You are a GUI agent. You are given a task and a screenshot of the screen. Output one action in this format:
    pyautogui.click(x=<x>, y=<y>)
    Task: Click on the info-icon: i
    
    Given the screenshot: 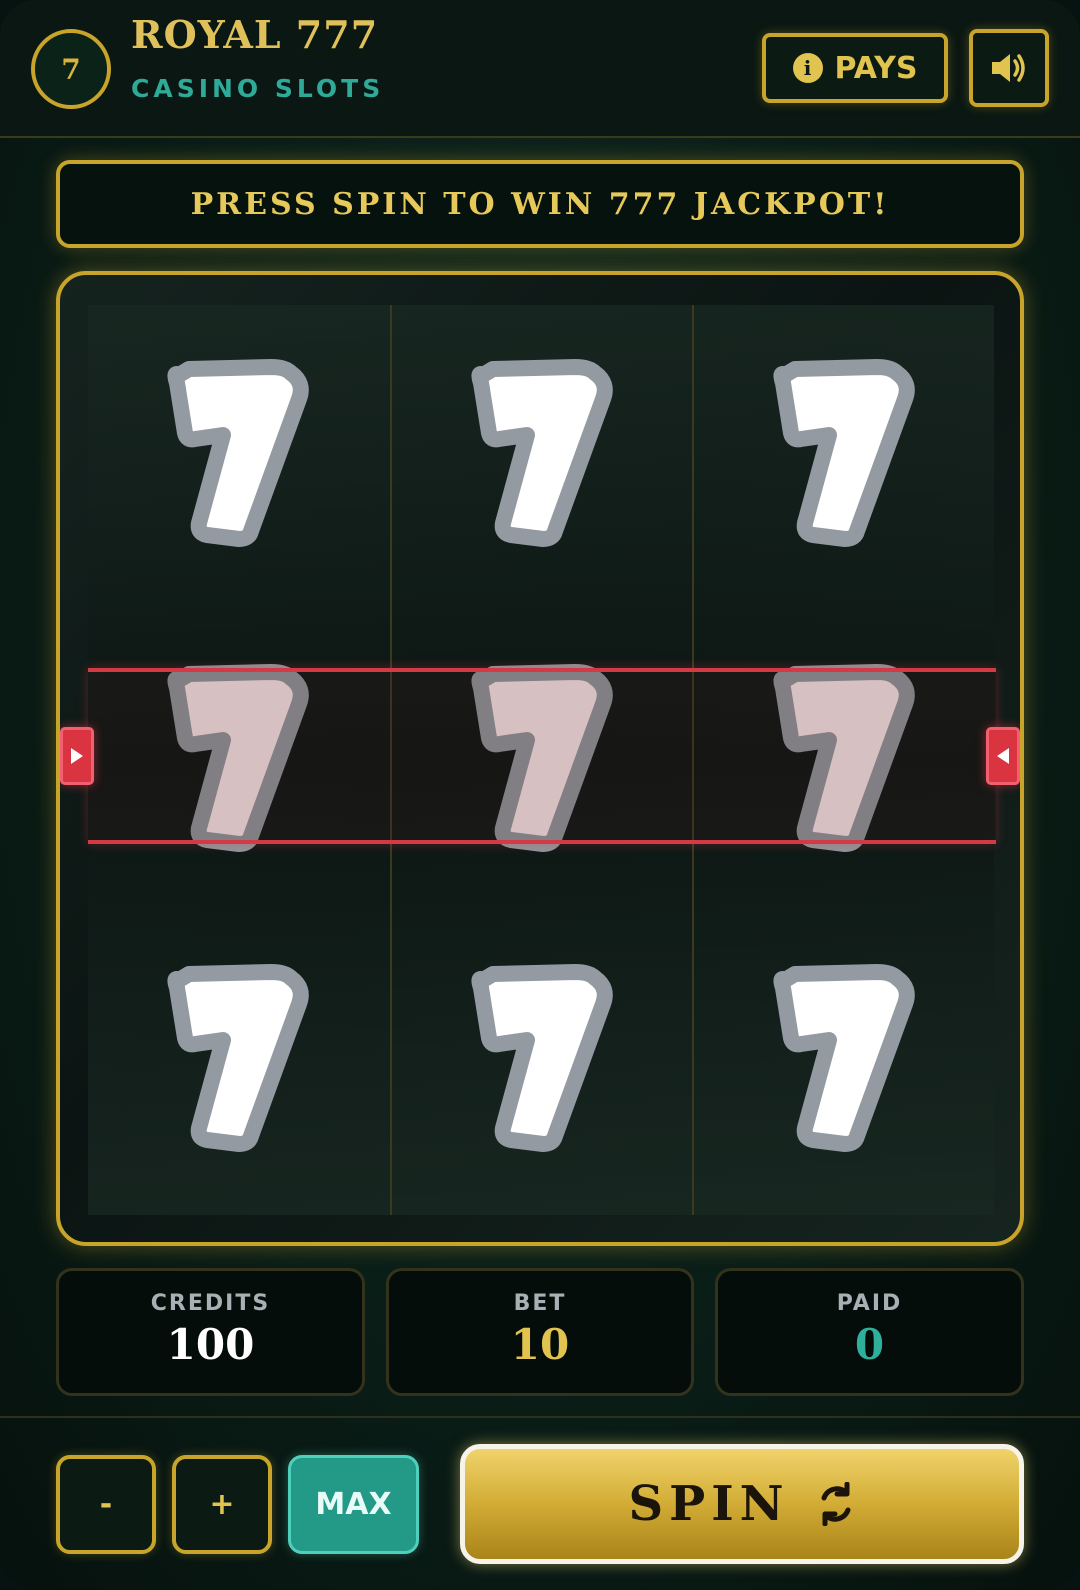 What is the action you would take?
    pyautogui.click(x=807, y=68)
    